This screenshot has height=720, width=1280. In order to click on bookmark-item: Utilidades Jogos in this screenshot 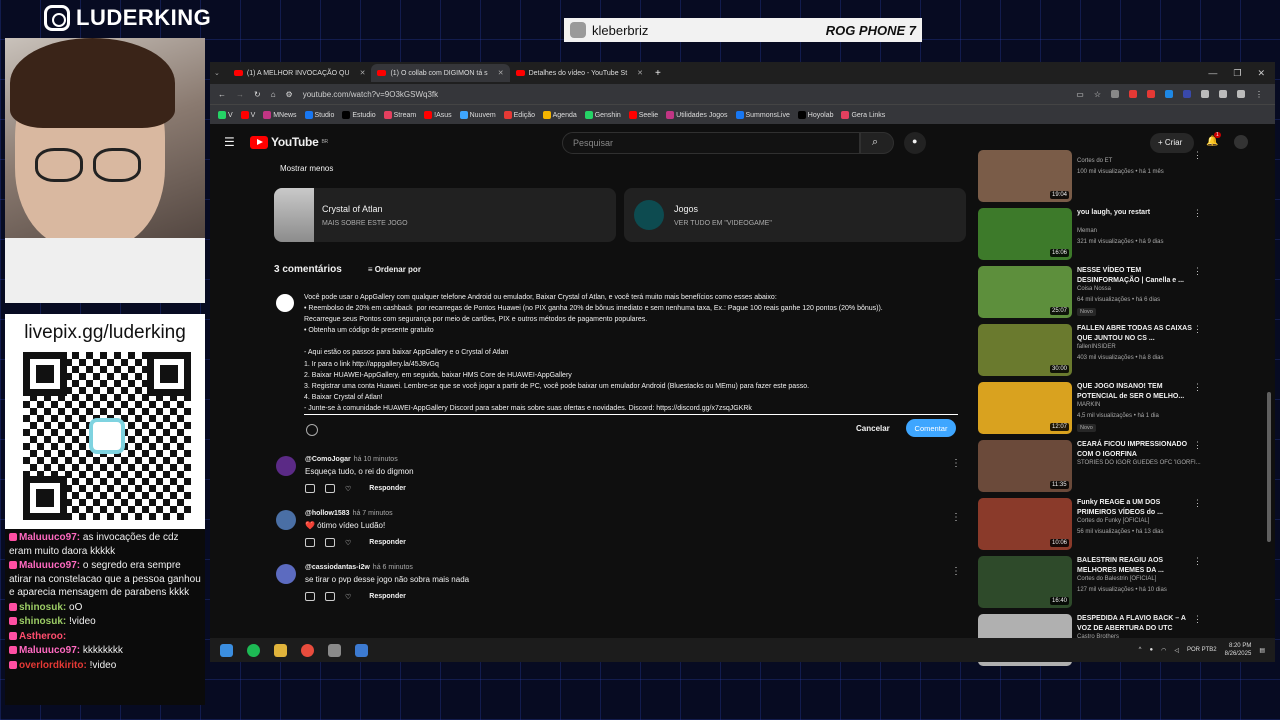, I will do `click(697, 114)`.